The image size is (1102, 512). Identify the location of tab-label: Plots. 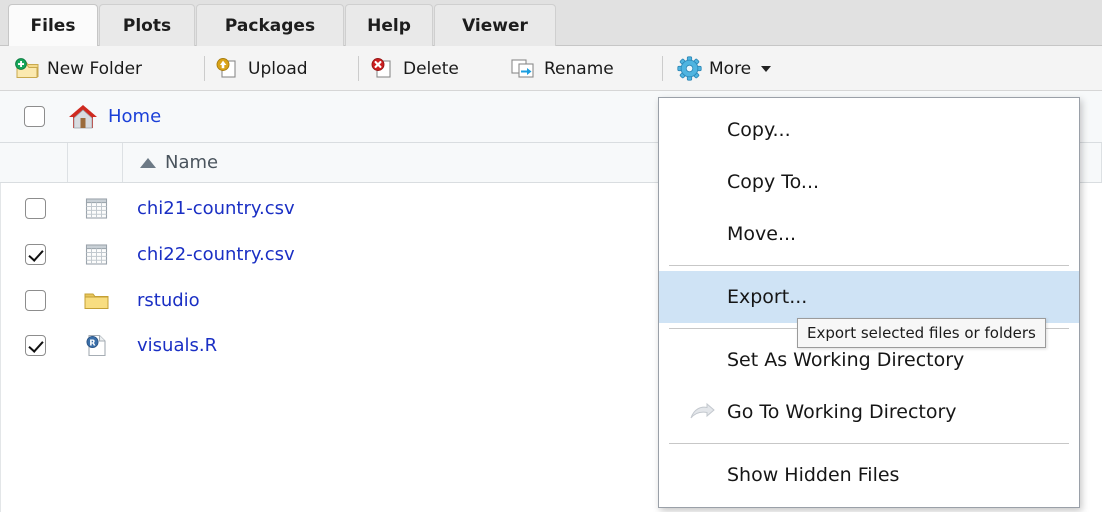
(147, 25).